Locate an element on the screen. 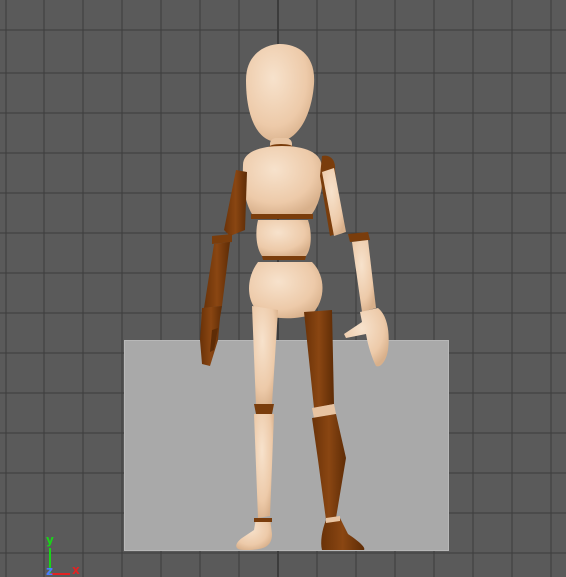  mannequin-abdomen is located at coordinates (283, 240).